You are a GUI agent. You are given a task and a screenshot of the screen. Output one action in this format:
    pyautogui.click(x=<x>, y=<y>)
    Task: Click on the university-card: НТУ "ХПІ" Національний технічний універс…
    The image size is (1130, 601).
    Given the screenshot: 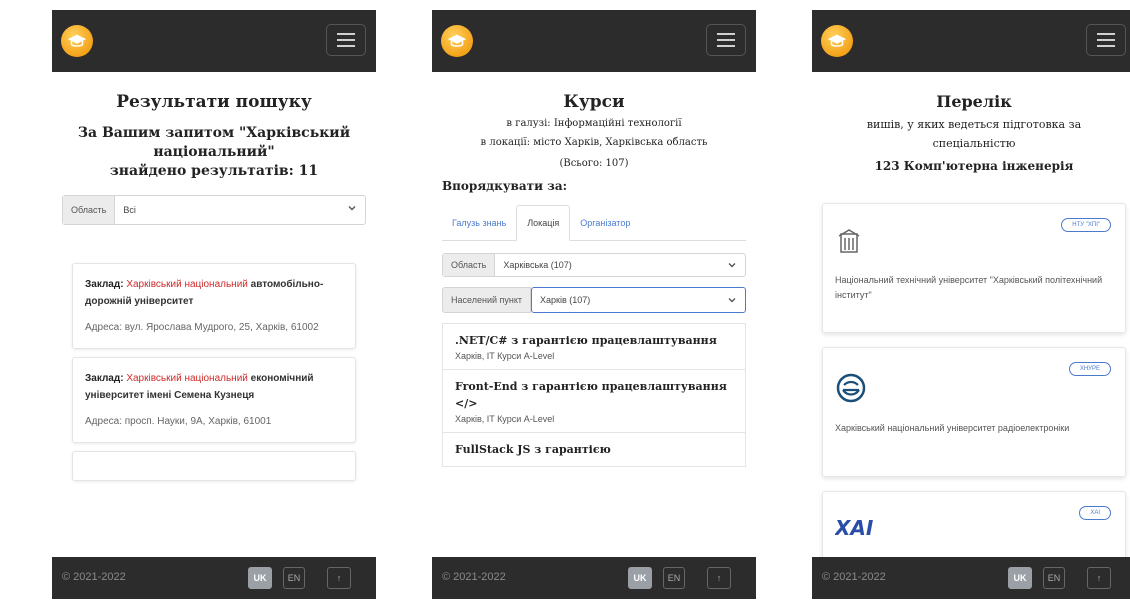 What is the action you would take?
    pyautogui.click(x=974, y=268)
    